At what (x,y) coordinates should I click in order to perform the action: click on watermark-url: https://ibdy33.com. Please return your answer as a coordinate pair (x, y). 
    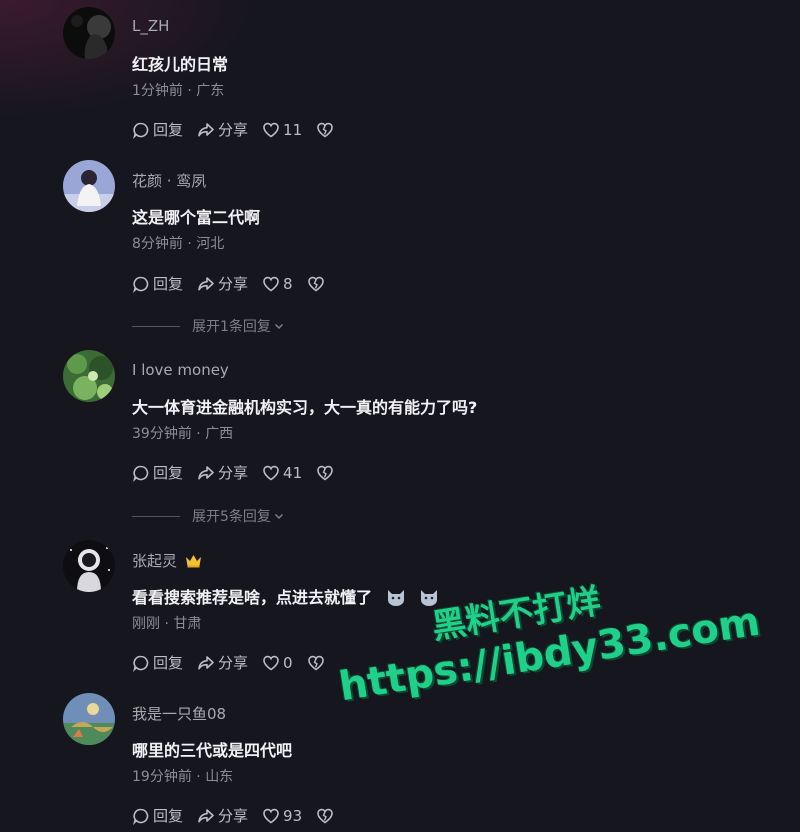
    Looking at the image, I should click on (550, 654).